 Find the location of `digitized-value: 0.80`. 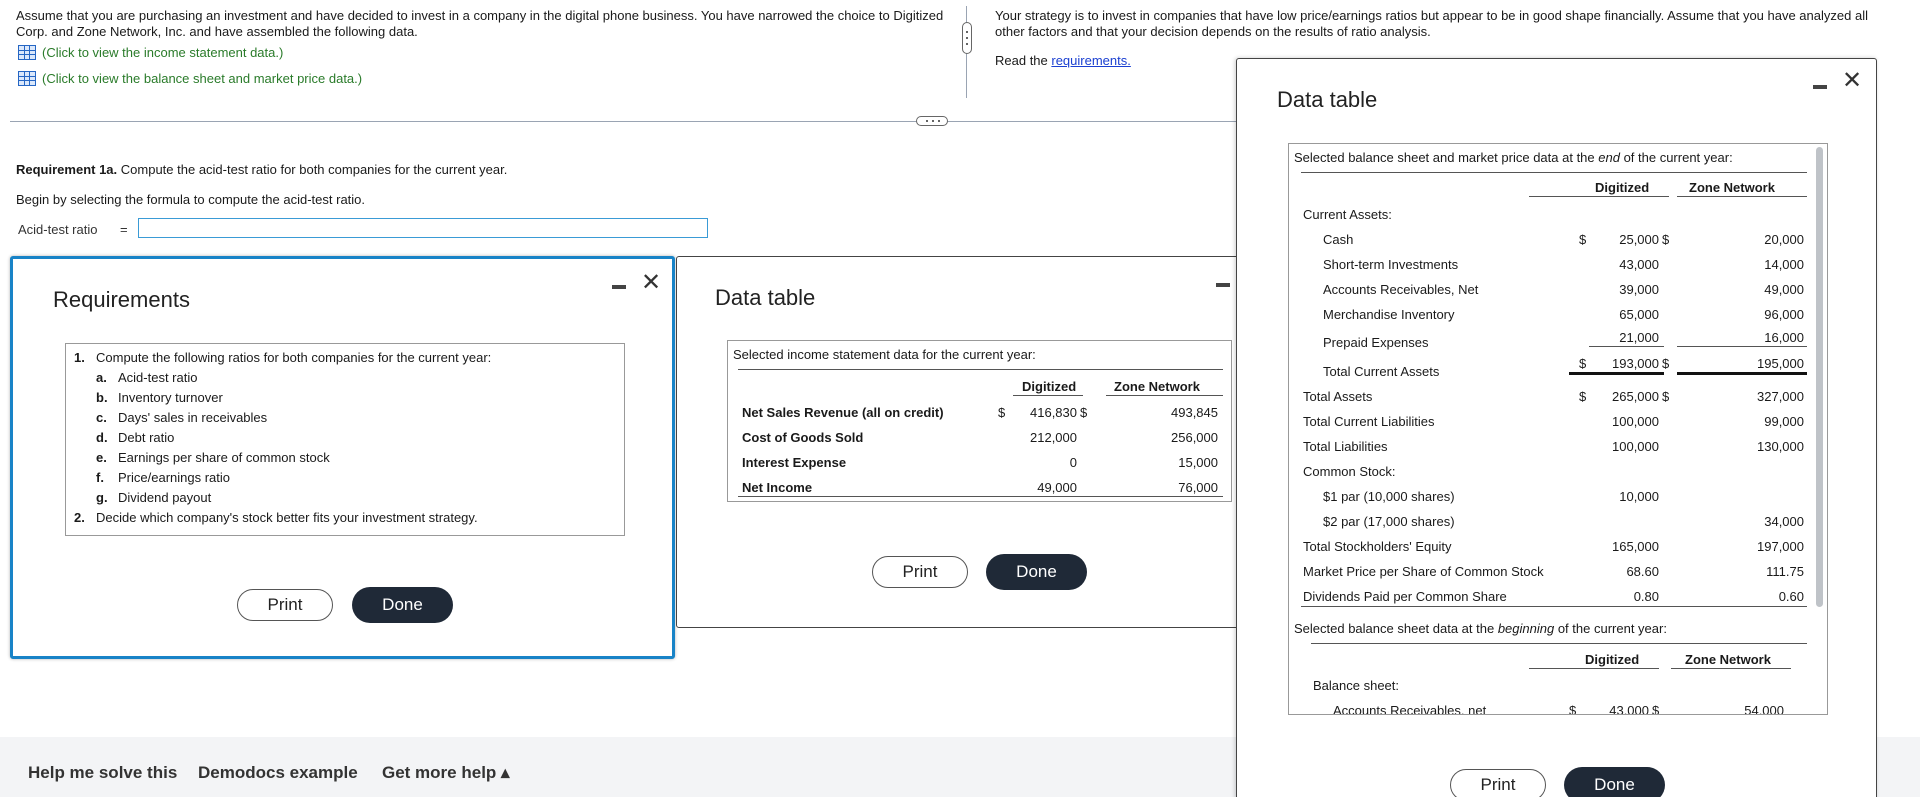

digitized-value: 0.80 is located at coordinates (1646, 596).